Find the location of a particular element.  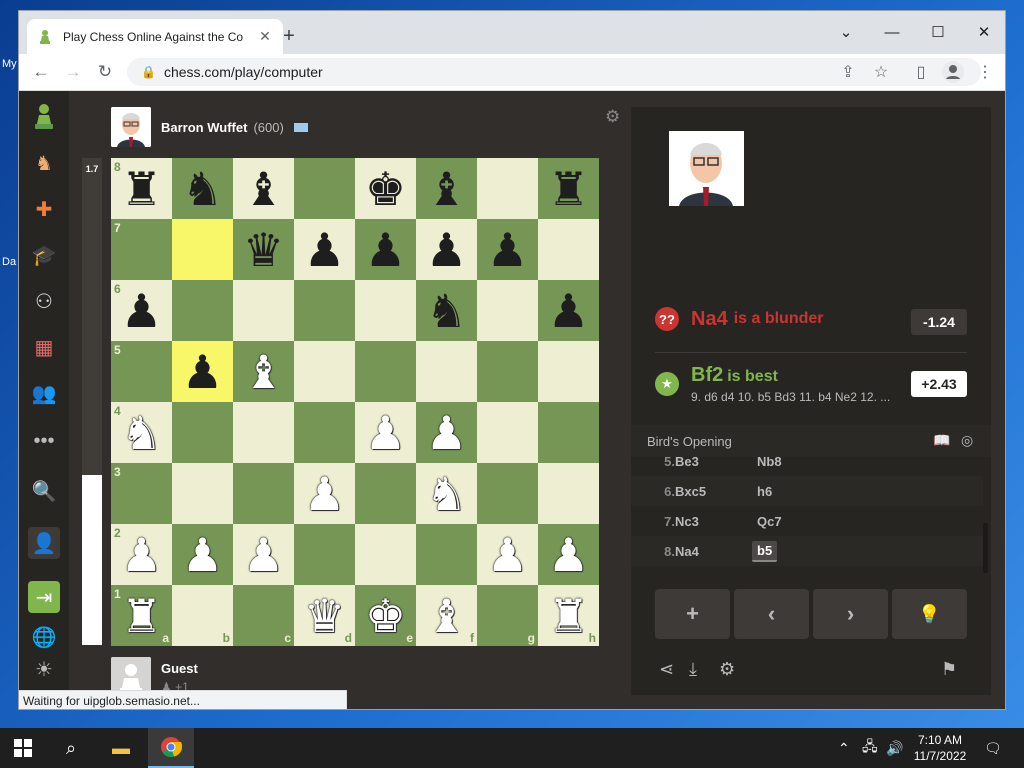

book-icon: 📖 is located at coordinates (941, 440).